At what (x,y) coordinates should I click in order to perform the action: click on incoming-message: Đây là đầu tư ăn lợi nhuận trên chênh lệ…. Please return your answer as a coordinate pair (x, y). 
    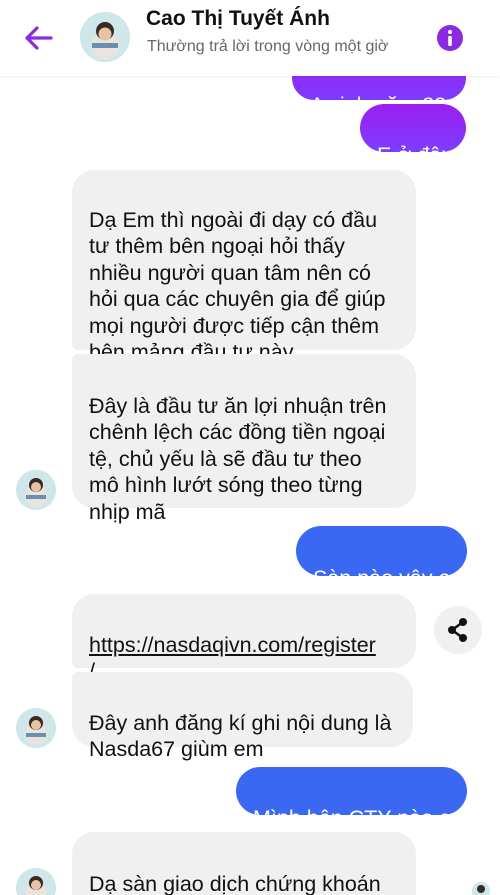
    Looking at the image, I should click on (244, 439).